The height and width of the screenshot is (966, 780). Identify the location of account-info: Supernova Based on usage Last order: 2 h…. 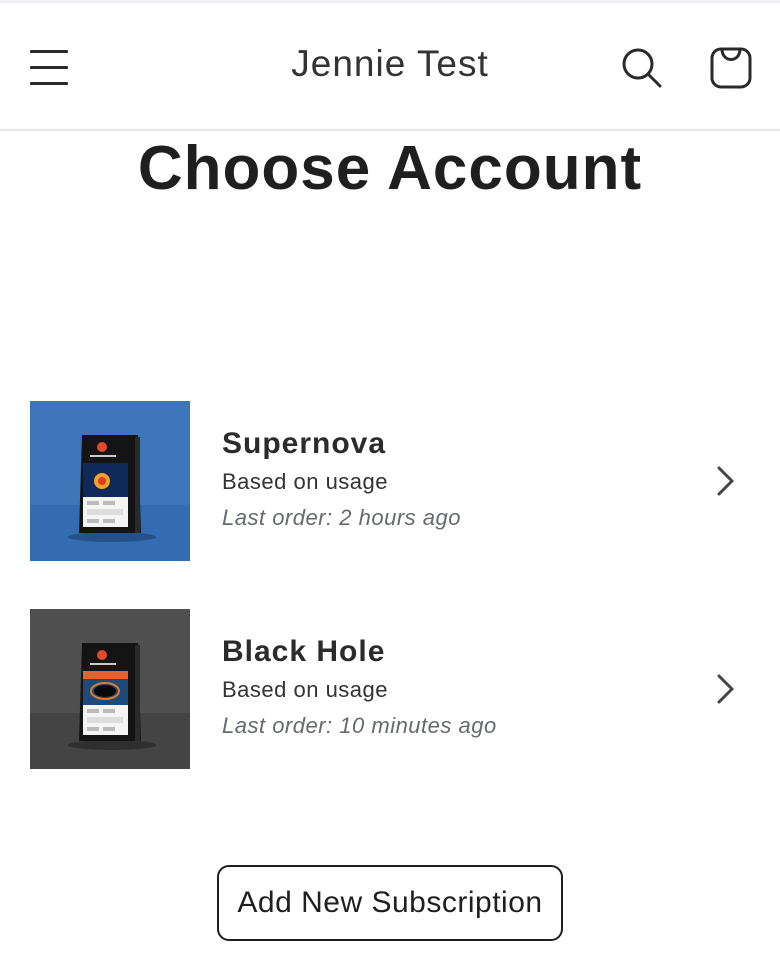
(341, 479).